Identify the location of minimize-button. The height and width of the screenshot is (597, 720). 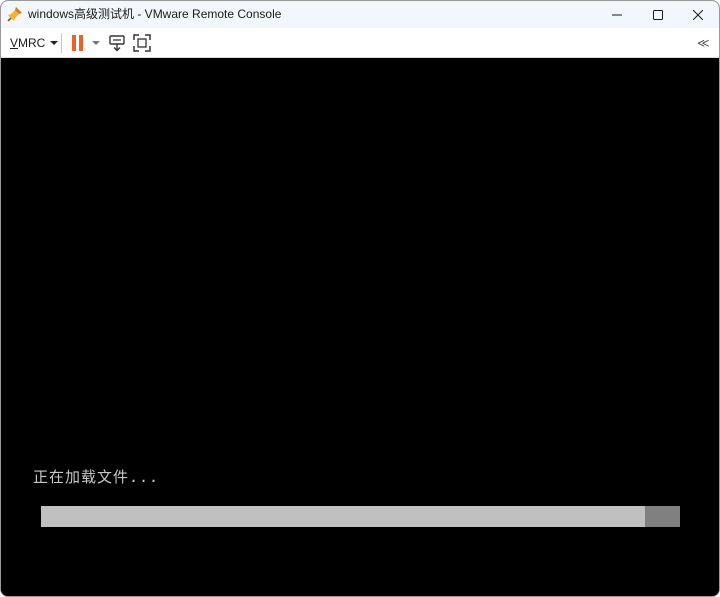
(617, 14).